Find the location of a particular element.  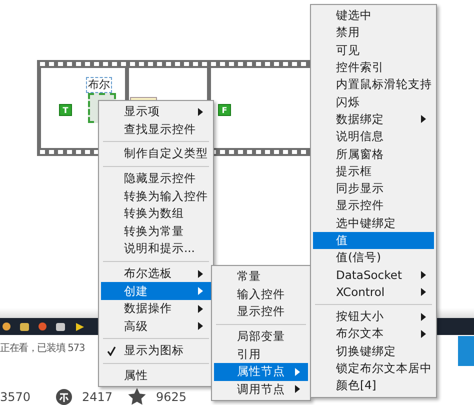

menu-item: 输入控件 is located at coordinates (261, 295).